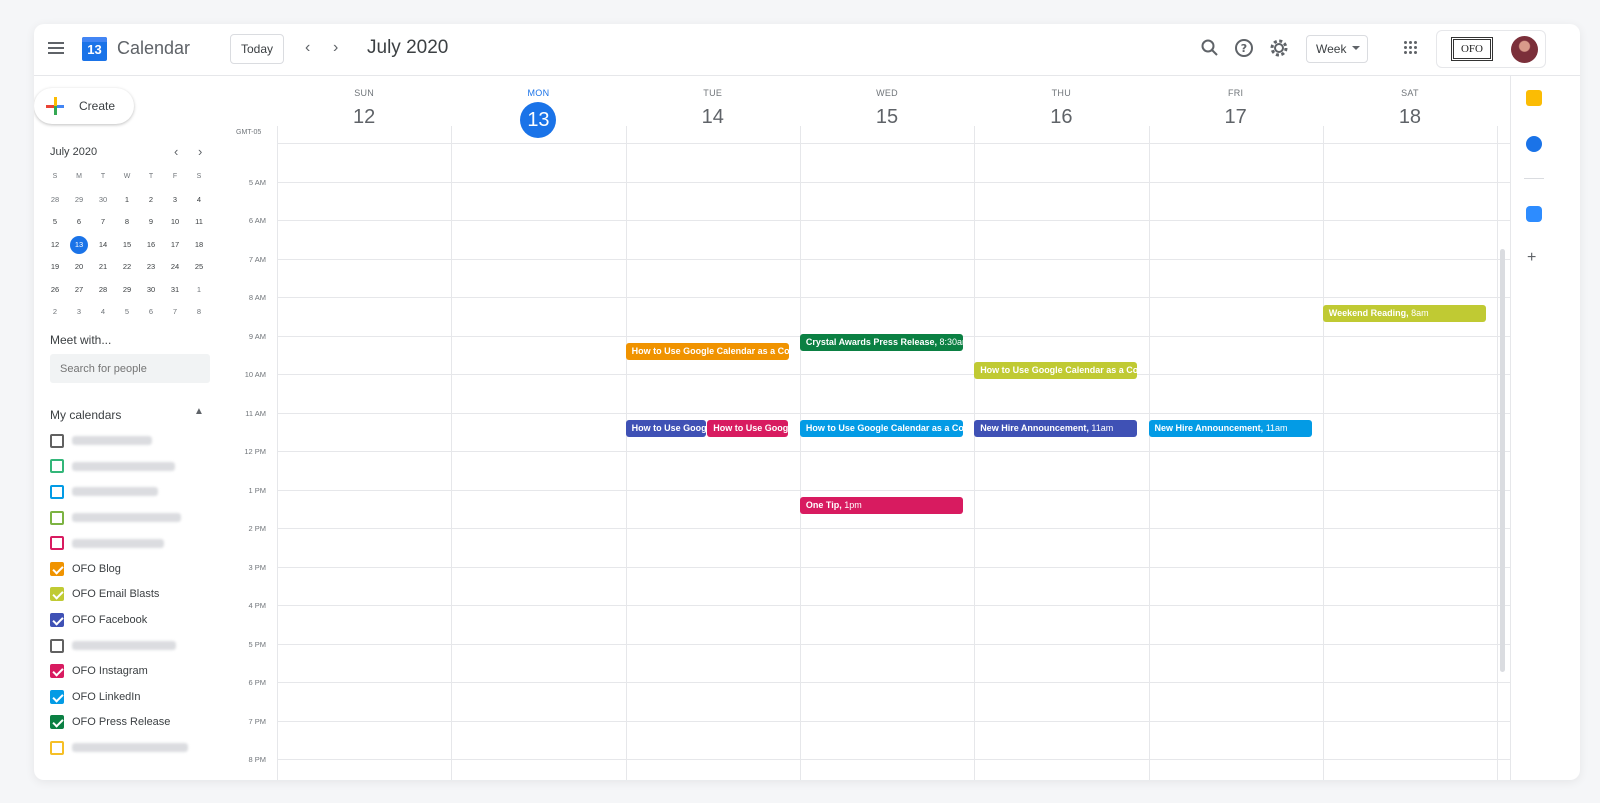  I want to click on today-button: Today, so click(257, 49).